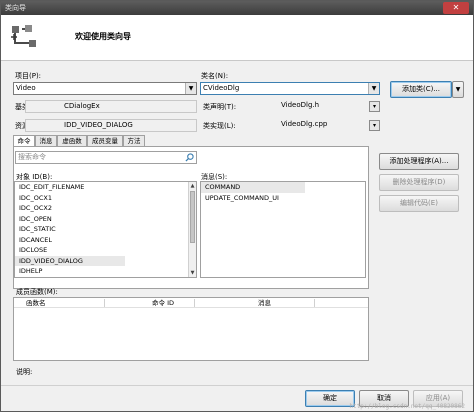 The height and width of the screenshot is (412, 474). I want to click on column-header-message: 消息, so click(264, 303).